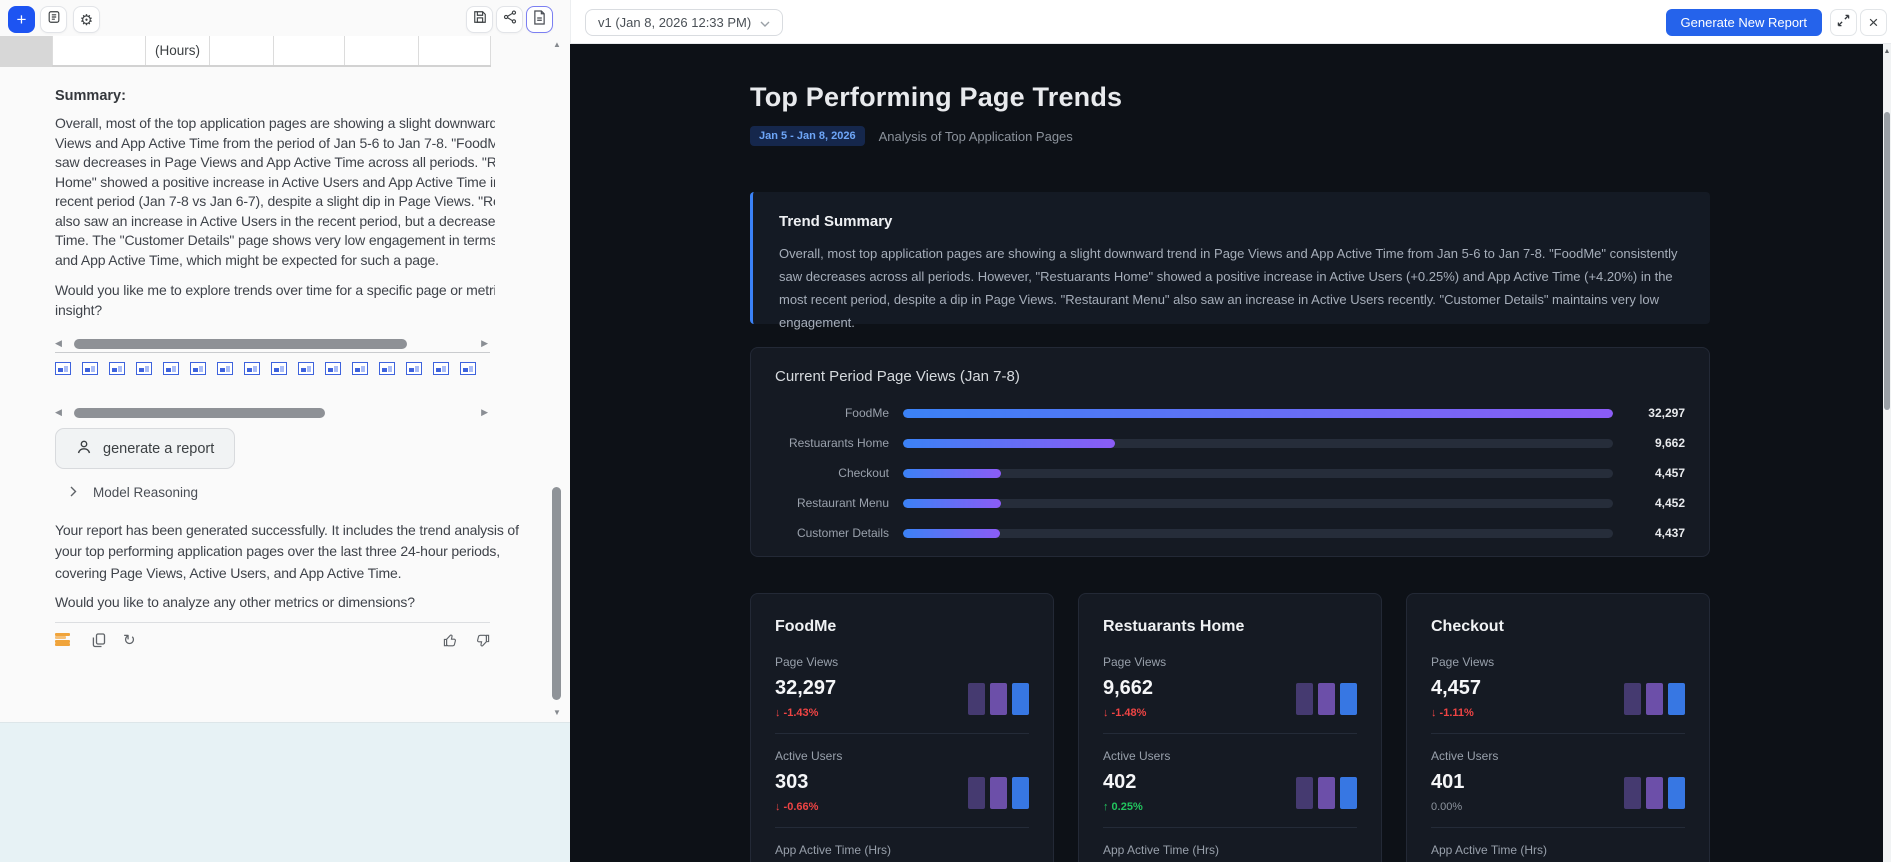 The height and width of the screenshot is (862, 1891). I want to click on table-cell-hours: (Hours), so click(177, 50).